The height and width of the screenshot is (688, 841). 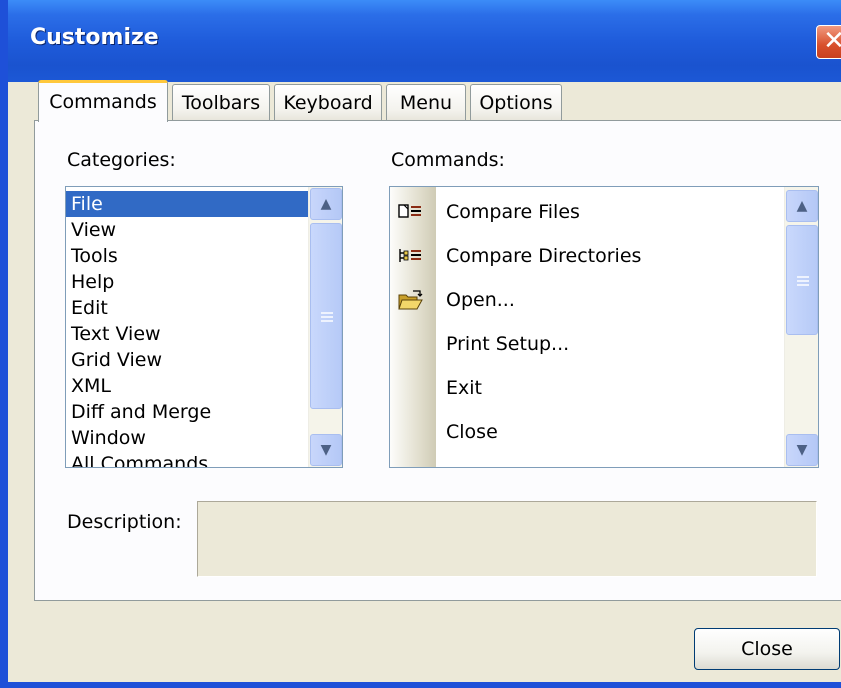 What do you see at coordinates (410, 300) in the screenshot?
I see `open-folder-icon` at bounding box center [410, 300].